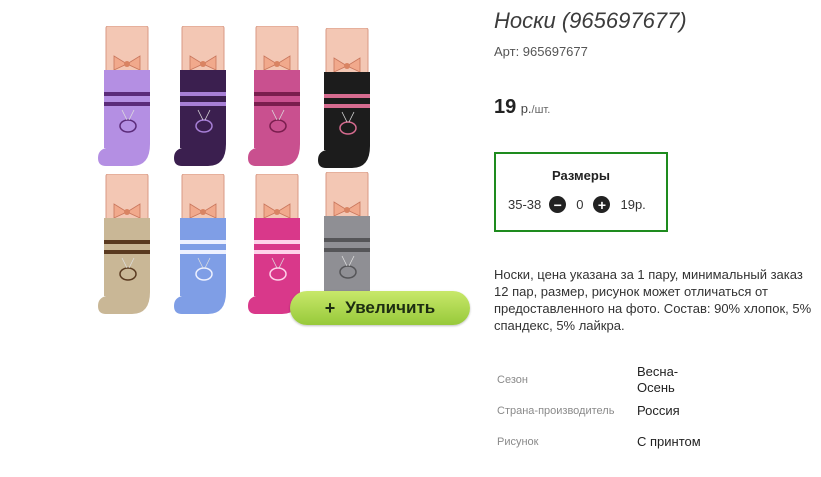  Describe the element at coordinates (541, 51) in the screenshot. I see `article-number: Арт: 965697677` at that location.